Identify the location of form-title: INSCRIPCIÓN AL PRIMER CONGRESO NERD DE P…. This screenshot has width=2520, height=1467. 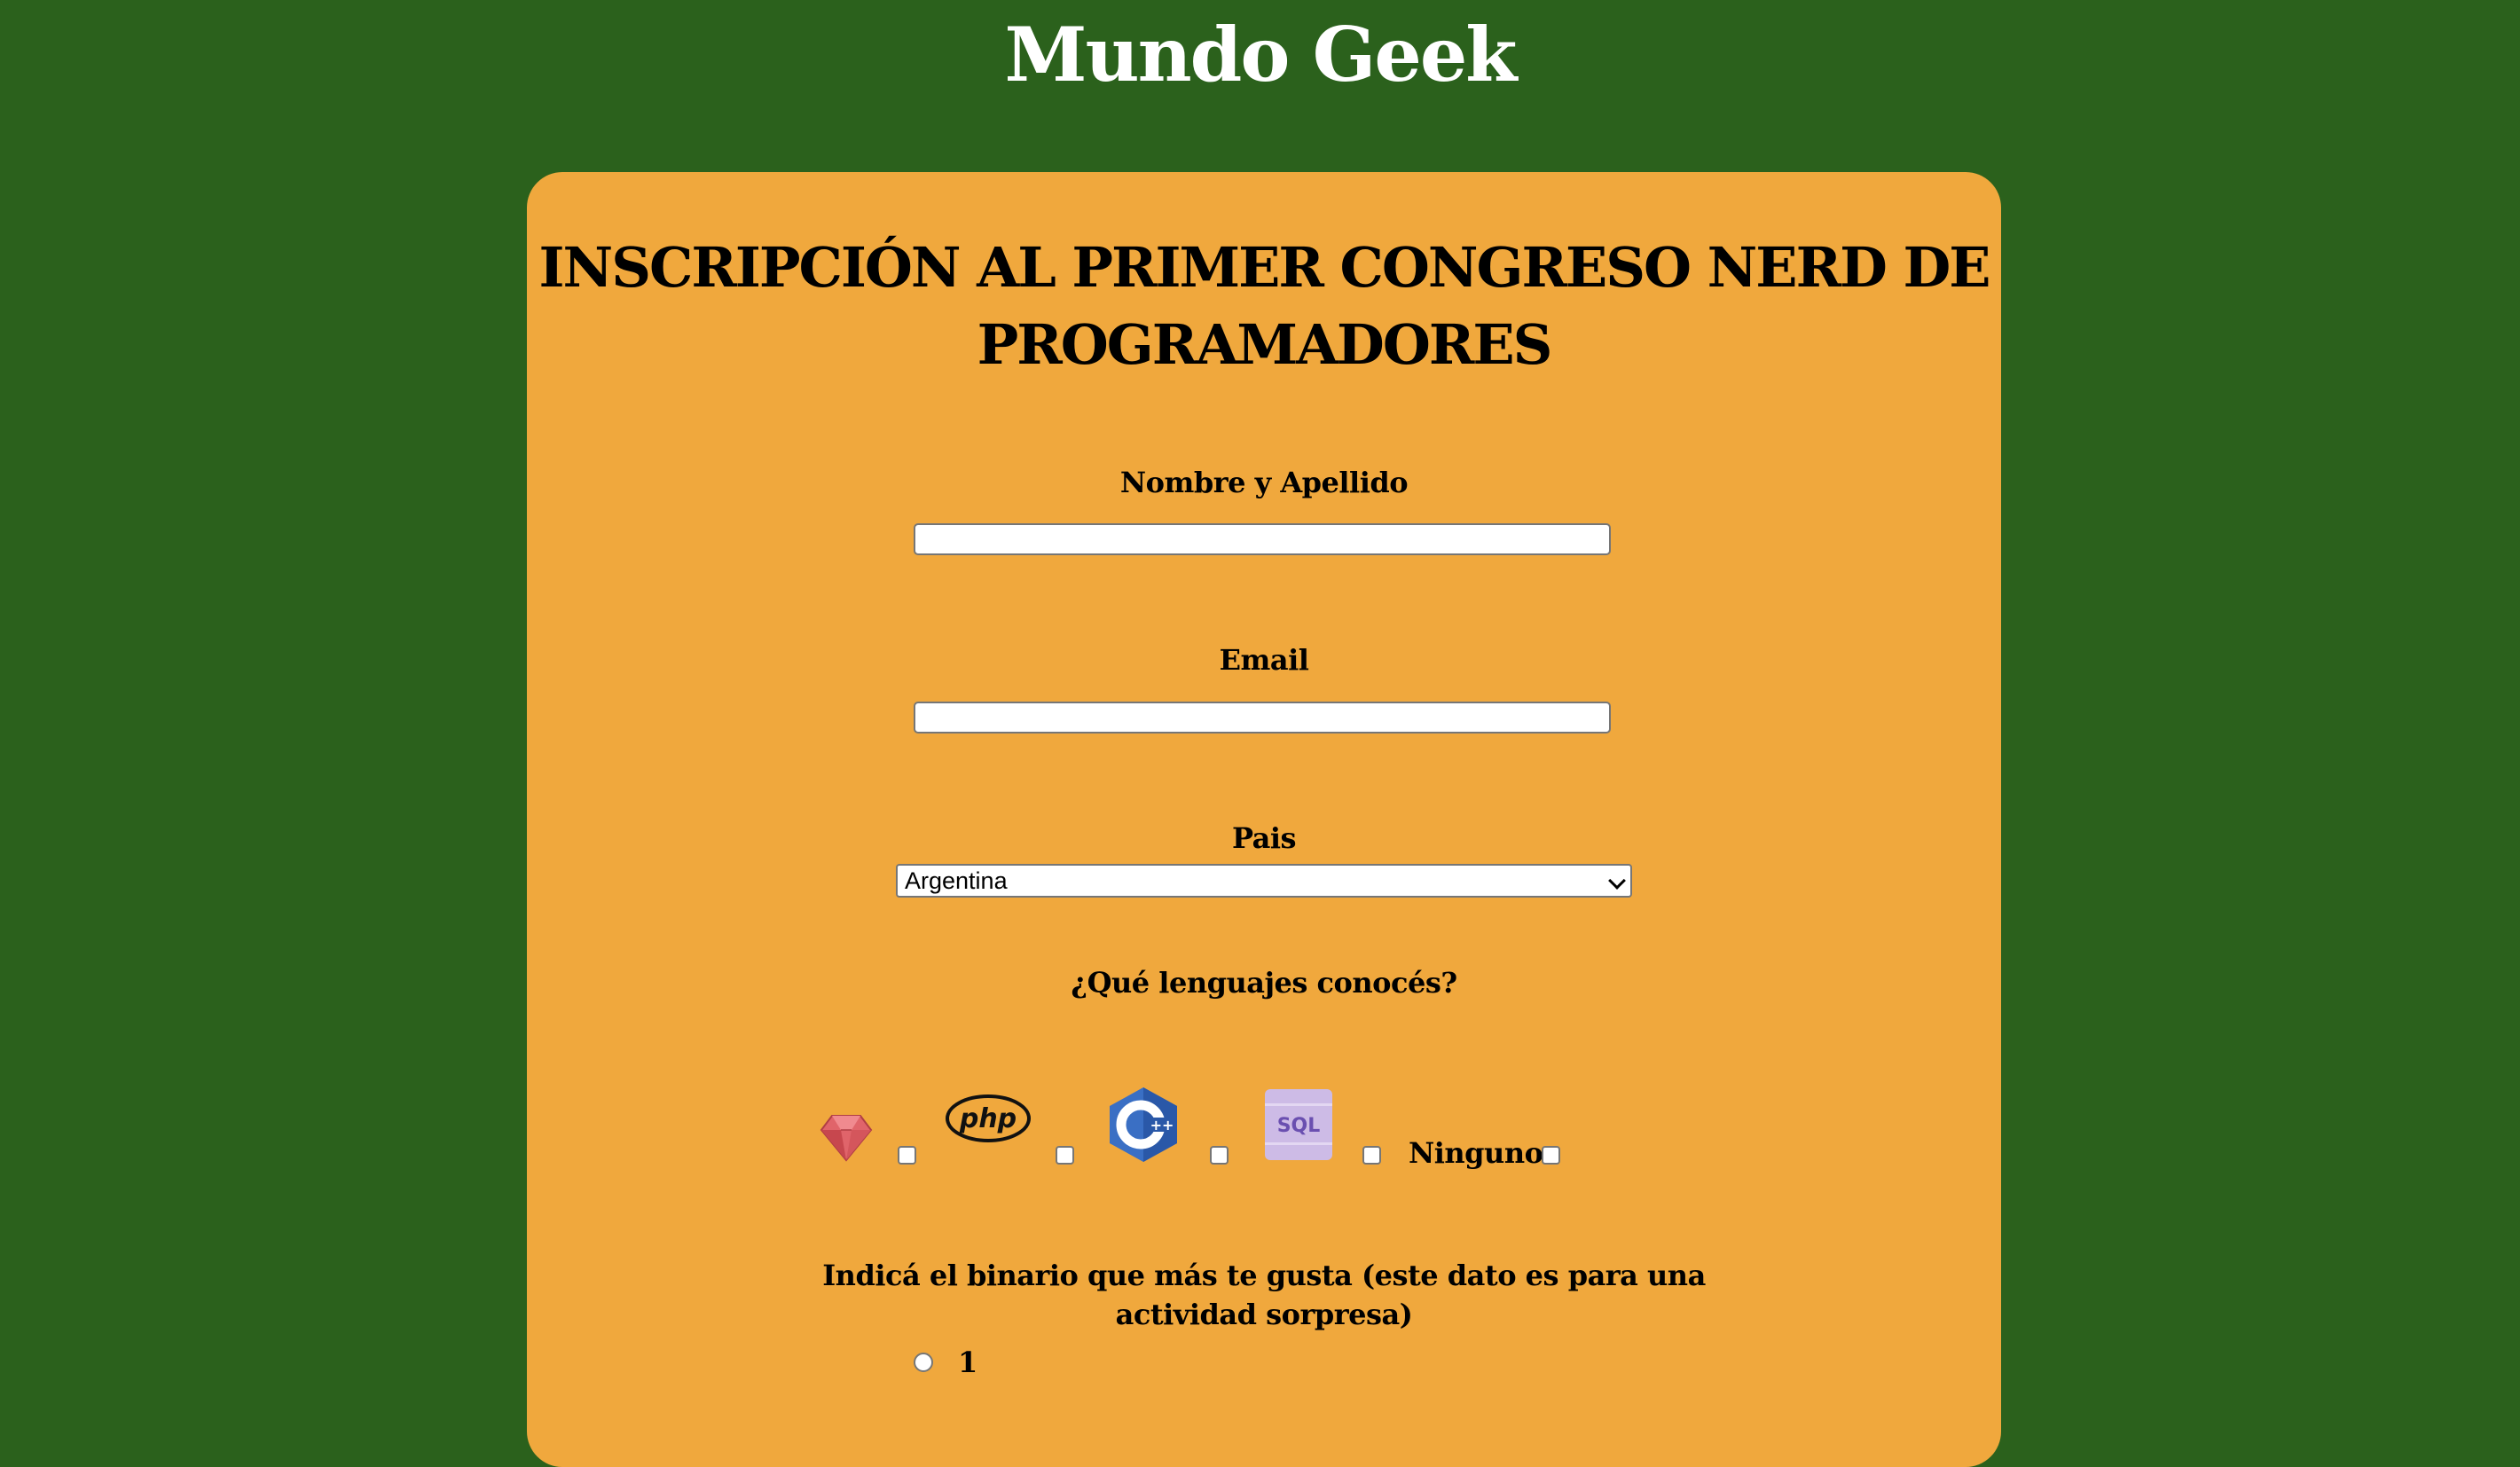
(1264, 306).